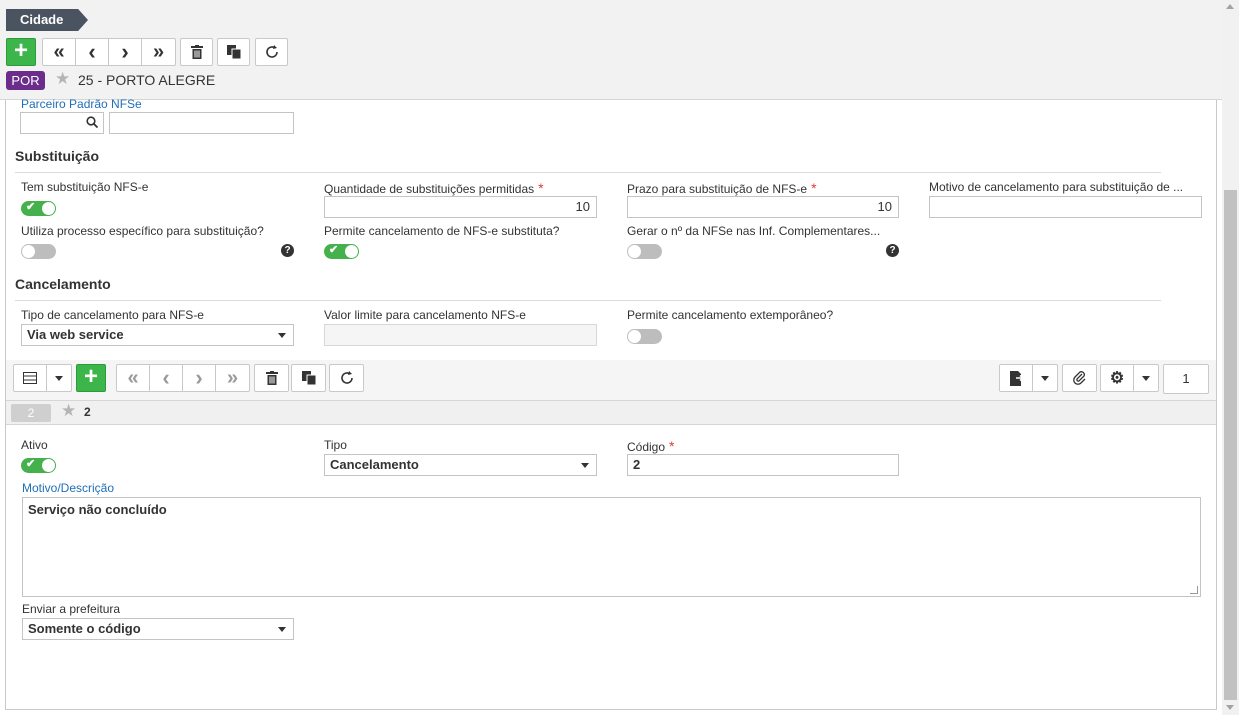 The width and height of the screenshot is (1239, 715). Describe the element at coordinates (1146, 378) in the screenshot. I see `settings-dropdown-button` at that location.